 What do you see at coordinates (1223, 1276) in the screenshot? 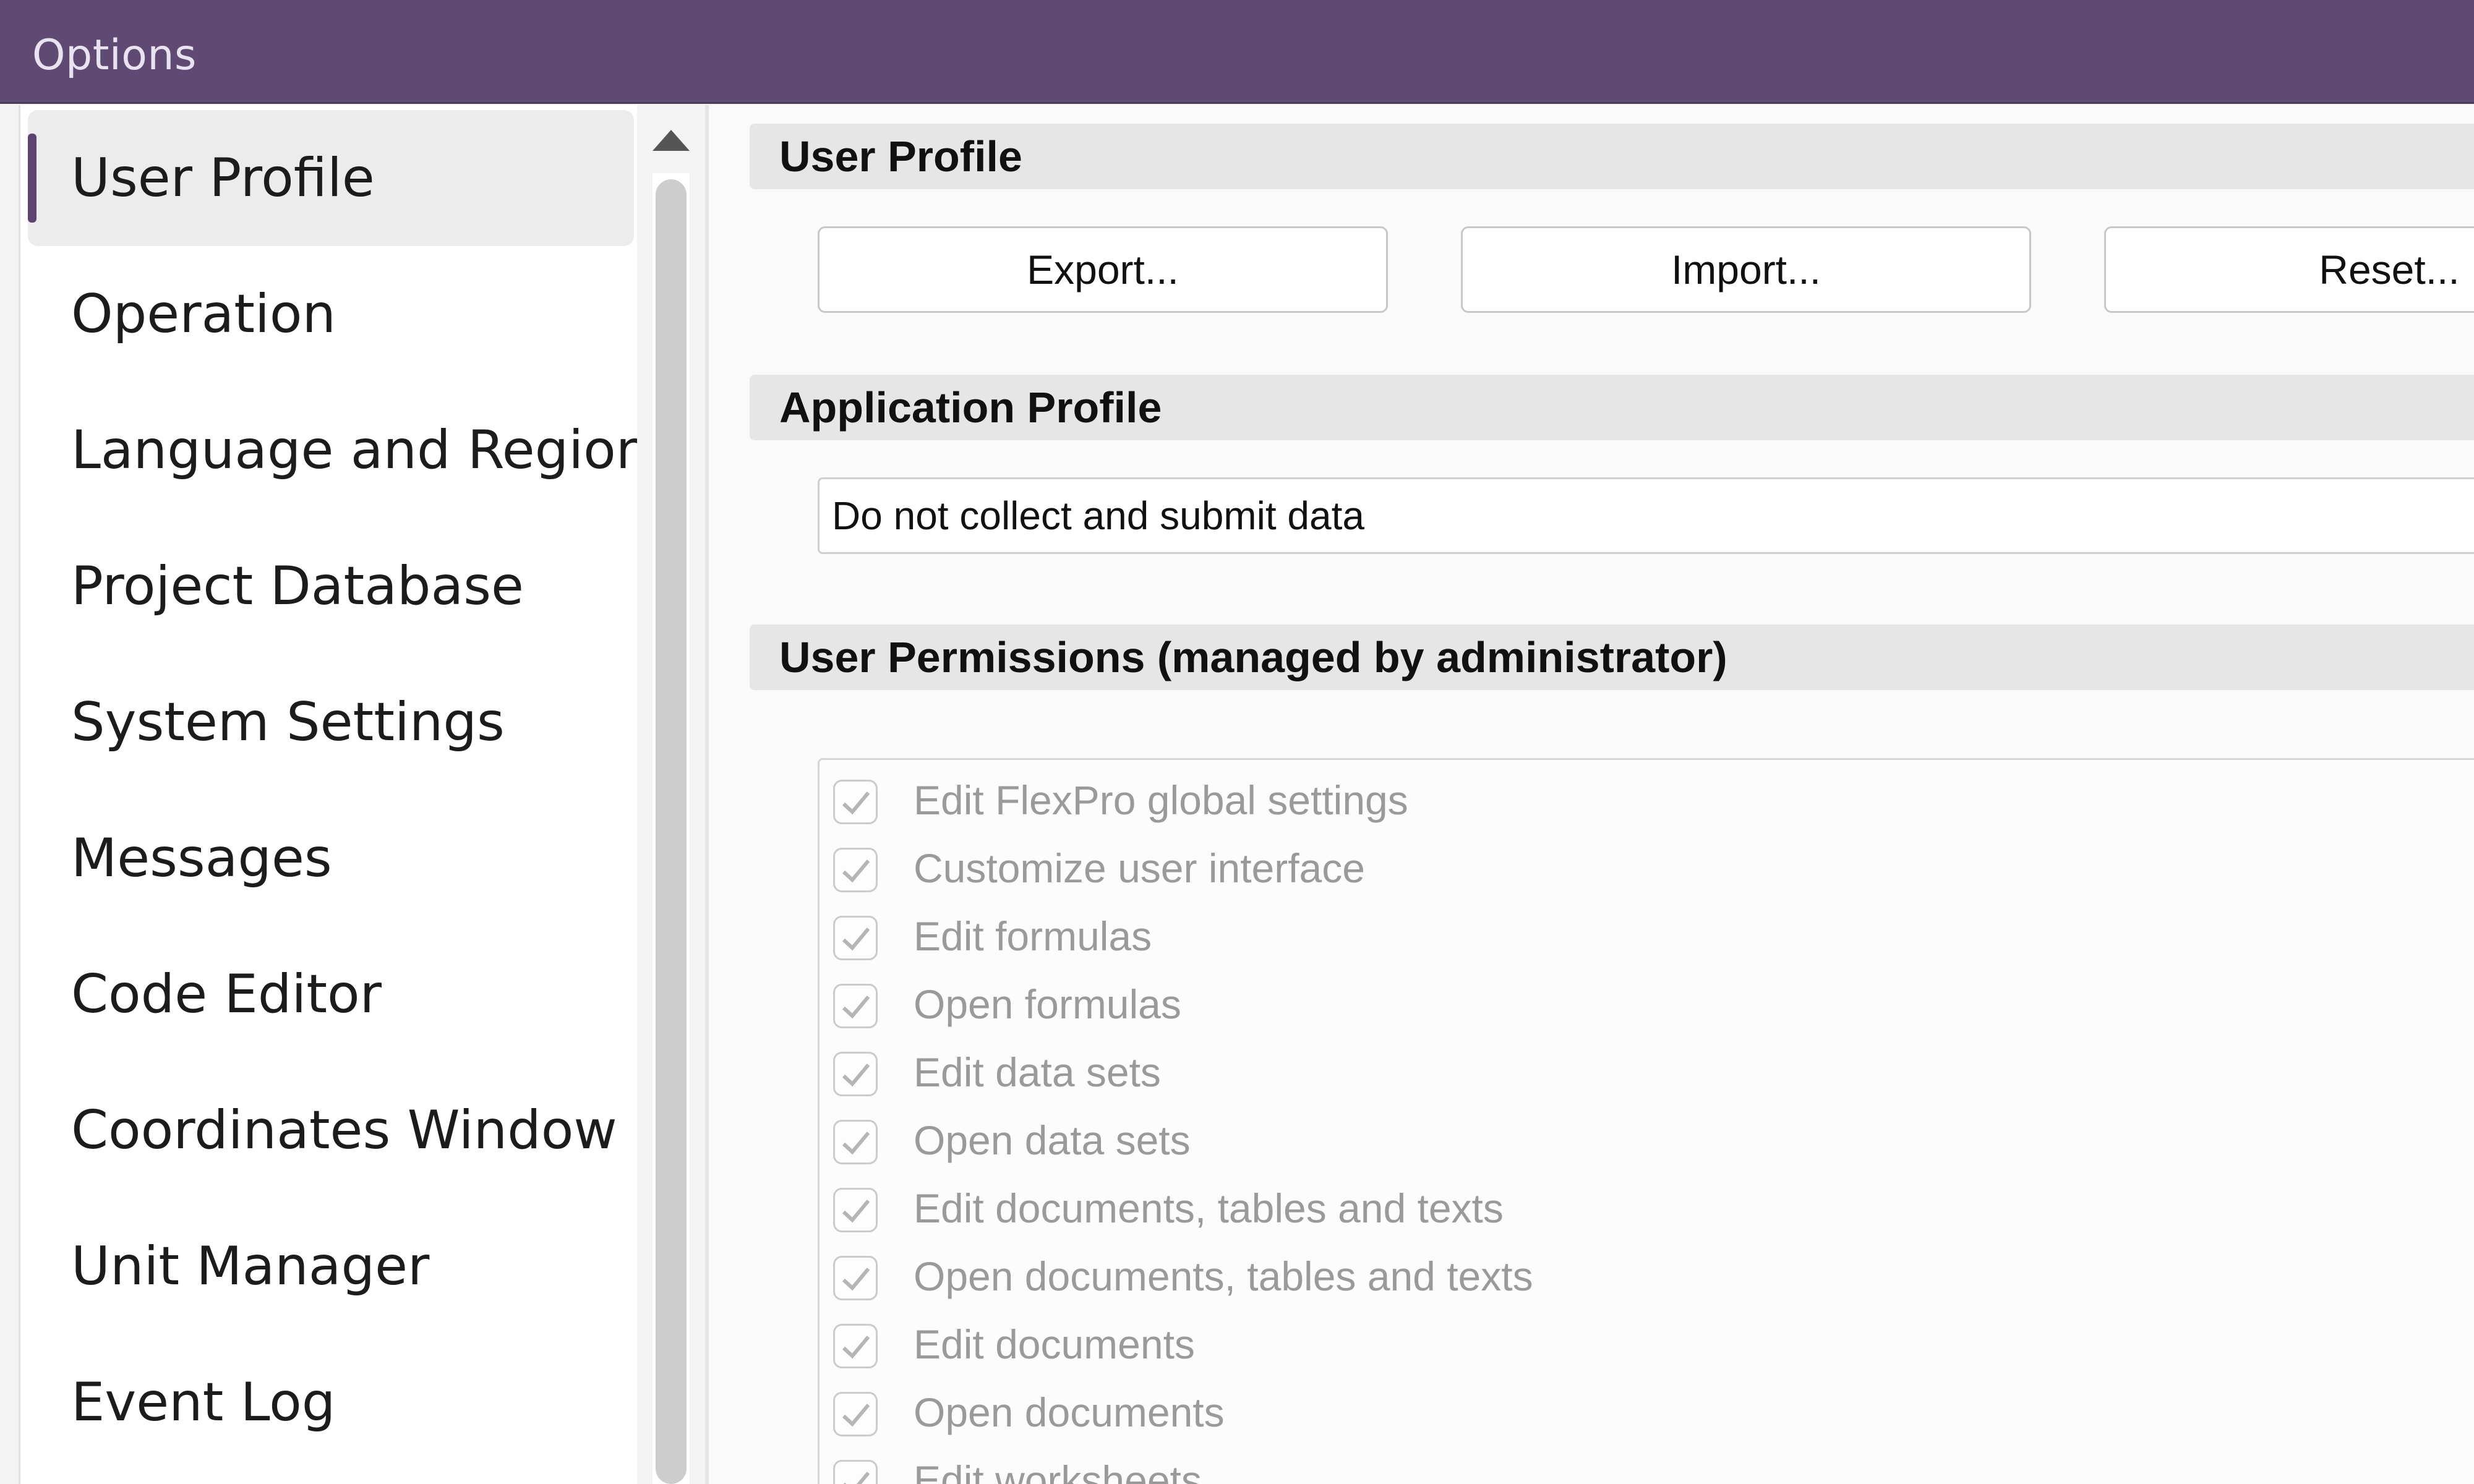
I see `permission-label: Open documents, tables and texts` at bounding box center [1223, 1276].